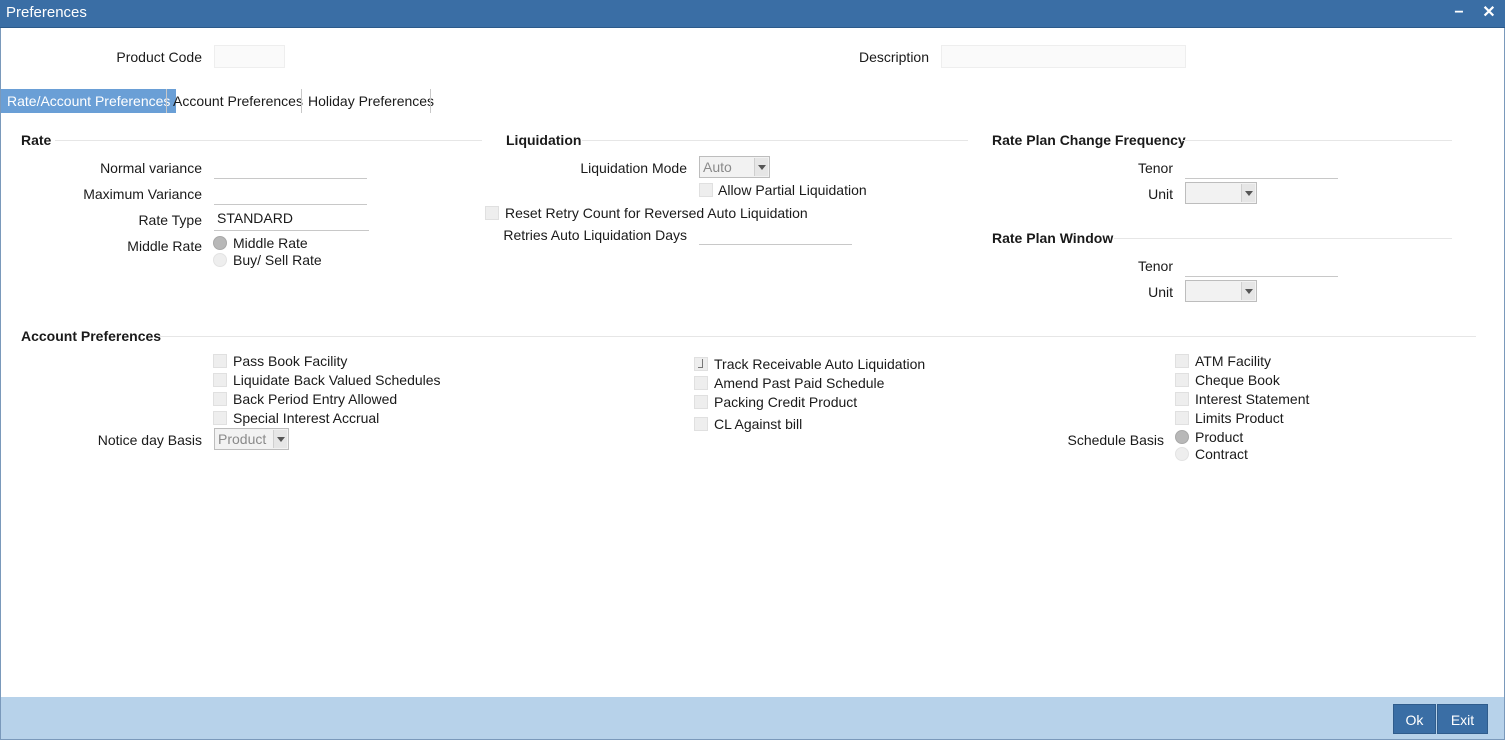 The image size is (1505, 740). What do you see at coordinates (290, 193) in the screenshot?
I see `maximum-variance-input` at bounding box center [290, 193].